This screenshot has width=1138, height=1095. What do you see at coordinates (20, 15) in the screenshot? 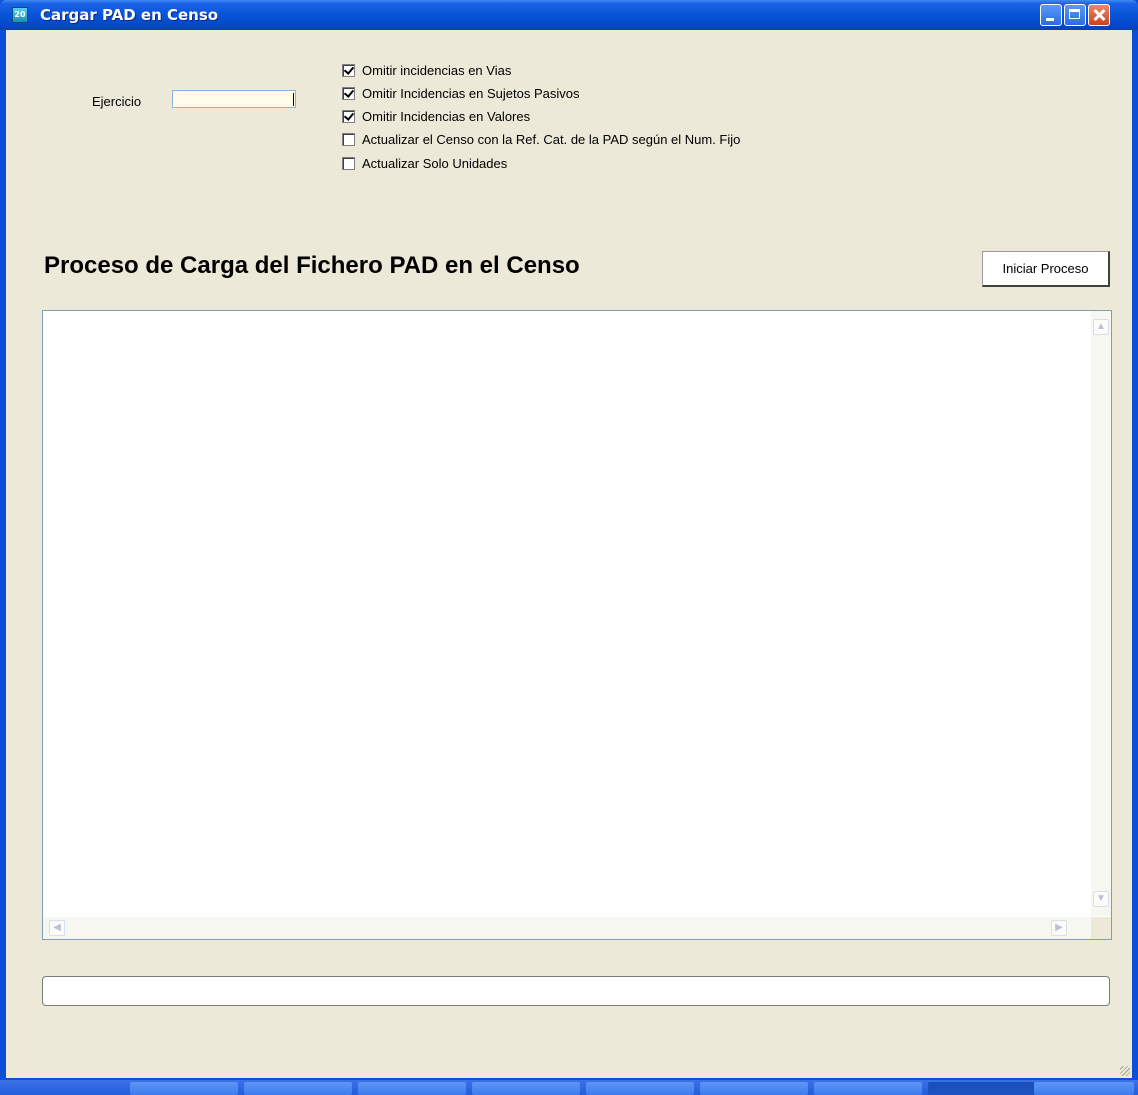
I see `app-icon: 20` at bounding box center [20, 15].